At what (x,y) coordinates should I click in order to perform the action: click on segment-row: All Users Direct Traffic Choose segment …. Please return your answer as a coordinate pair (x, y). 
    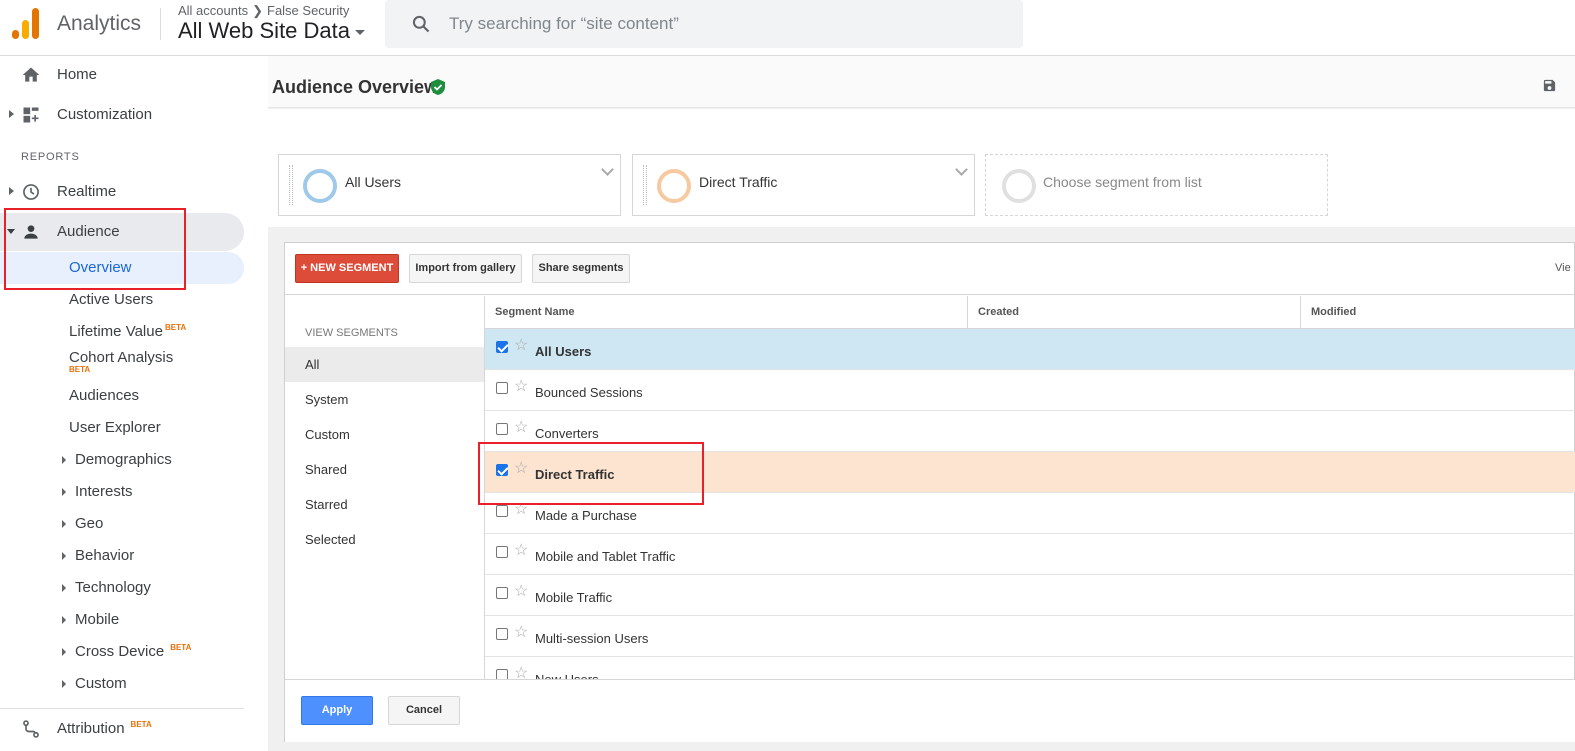
    Looking at the image, I should click on (921, 168).